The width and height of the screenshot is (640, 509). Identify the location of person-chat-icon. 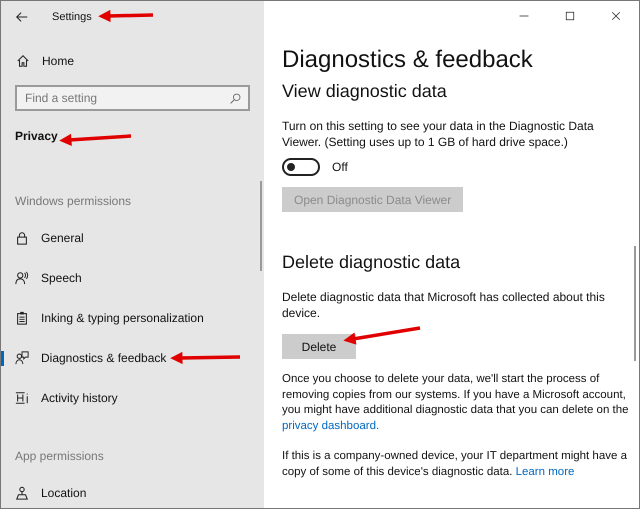
(22, 358).